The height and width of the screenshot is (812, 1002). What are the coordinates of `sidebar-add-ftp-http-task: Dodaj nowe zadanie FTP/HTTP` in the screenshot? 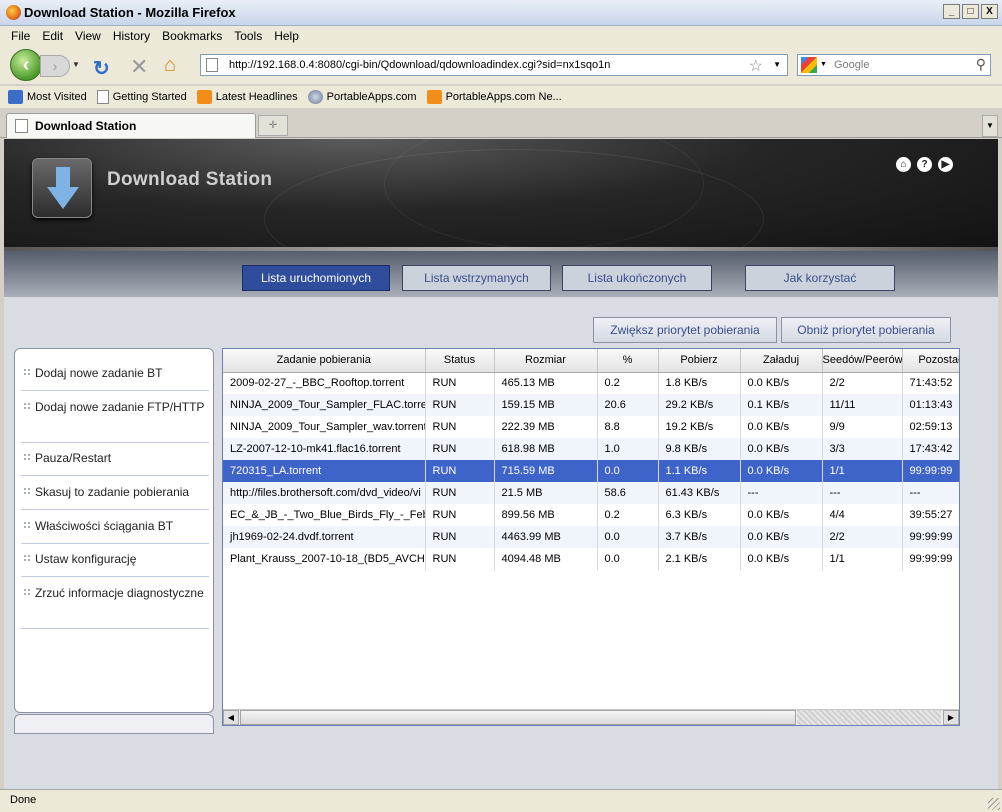 It's located at (115, 419).